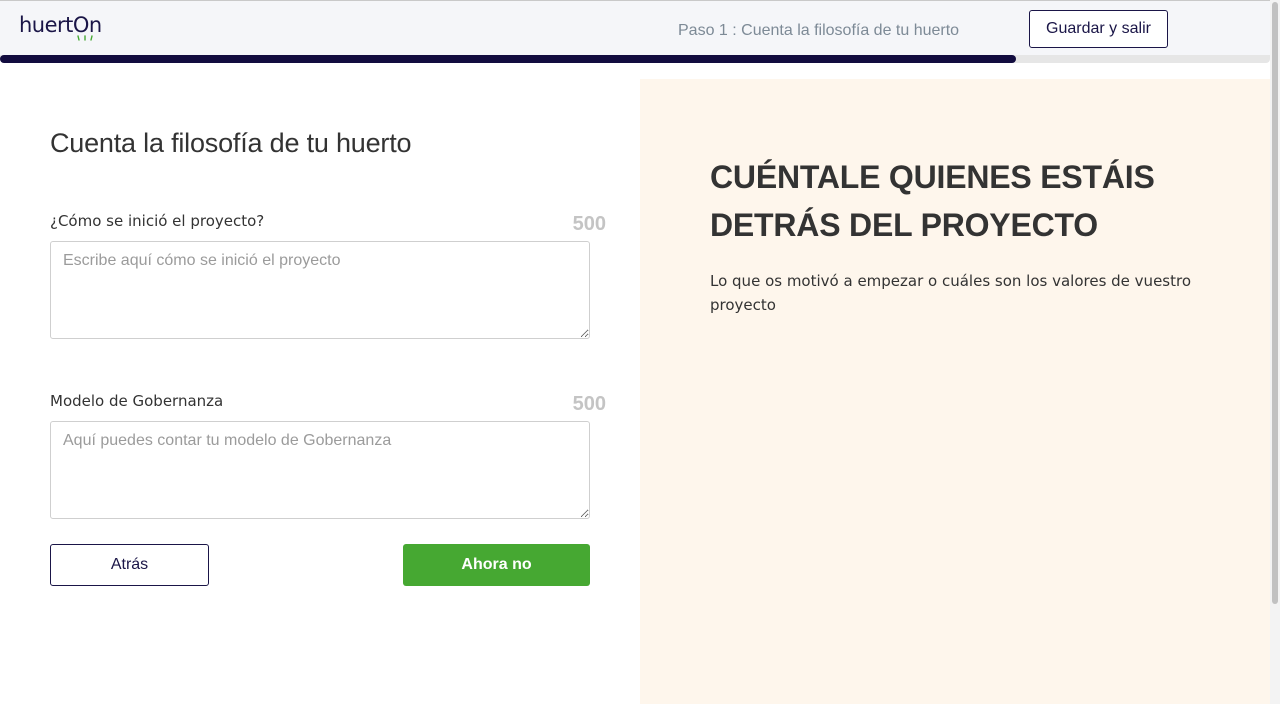 This screenshot has height=704, width=1280. What do you see at coordinates (60, 25) in the screenshot?
I see `huerton-logo: huertOn` at bounding box center [60, 25].